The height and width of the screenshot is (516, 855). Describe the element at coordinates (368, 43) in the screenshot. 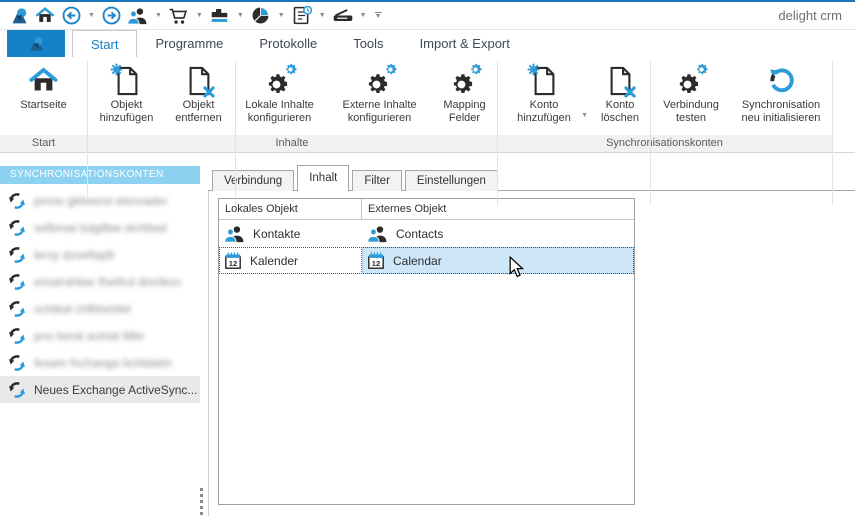

I see `tab-tools: Tools` at that location.